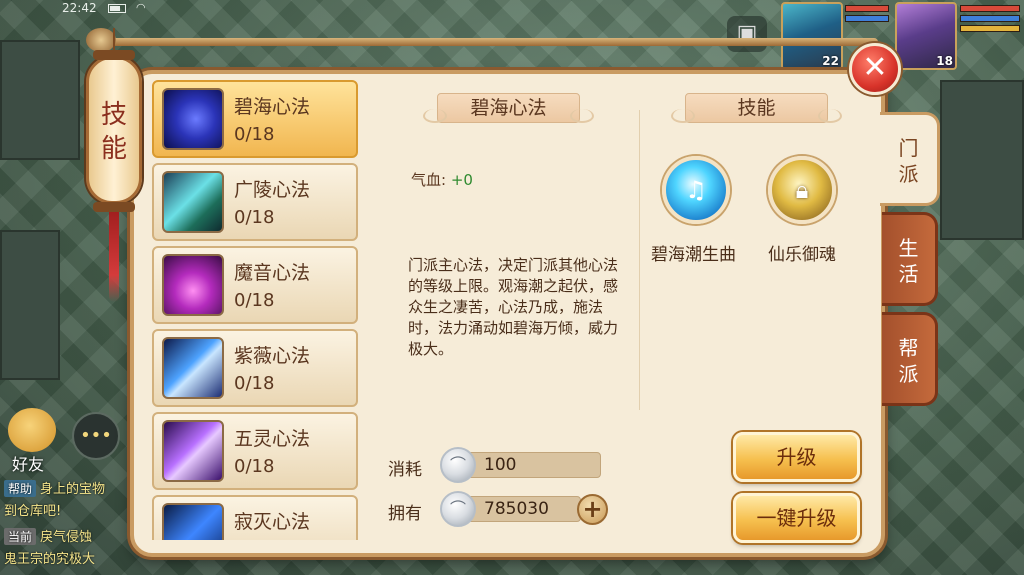 This screenshot has width=1024, height=575. Describe the element at coordinates (508, 108) in the screenshot. I see `detail-title: 碧海心法` at that location.